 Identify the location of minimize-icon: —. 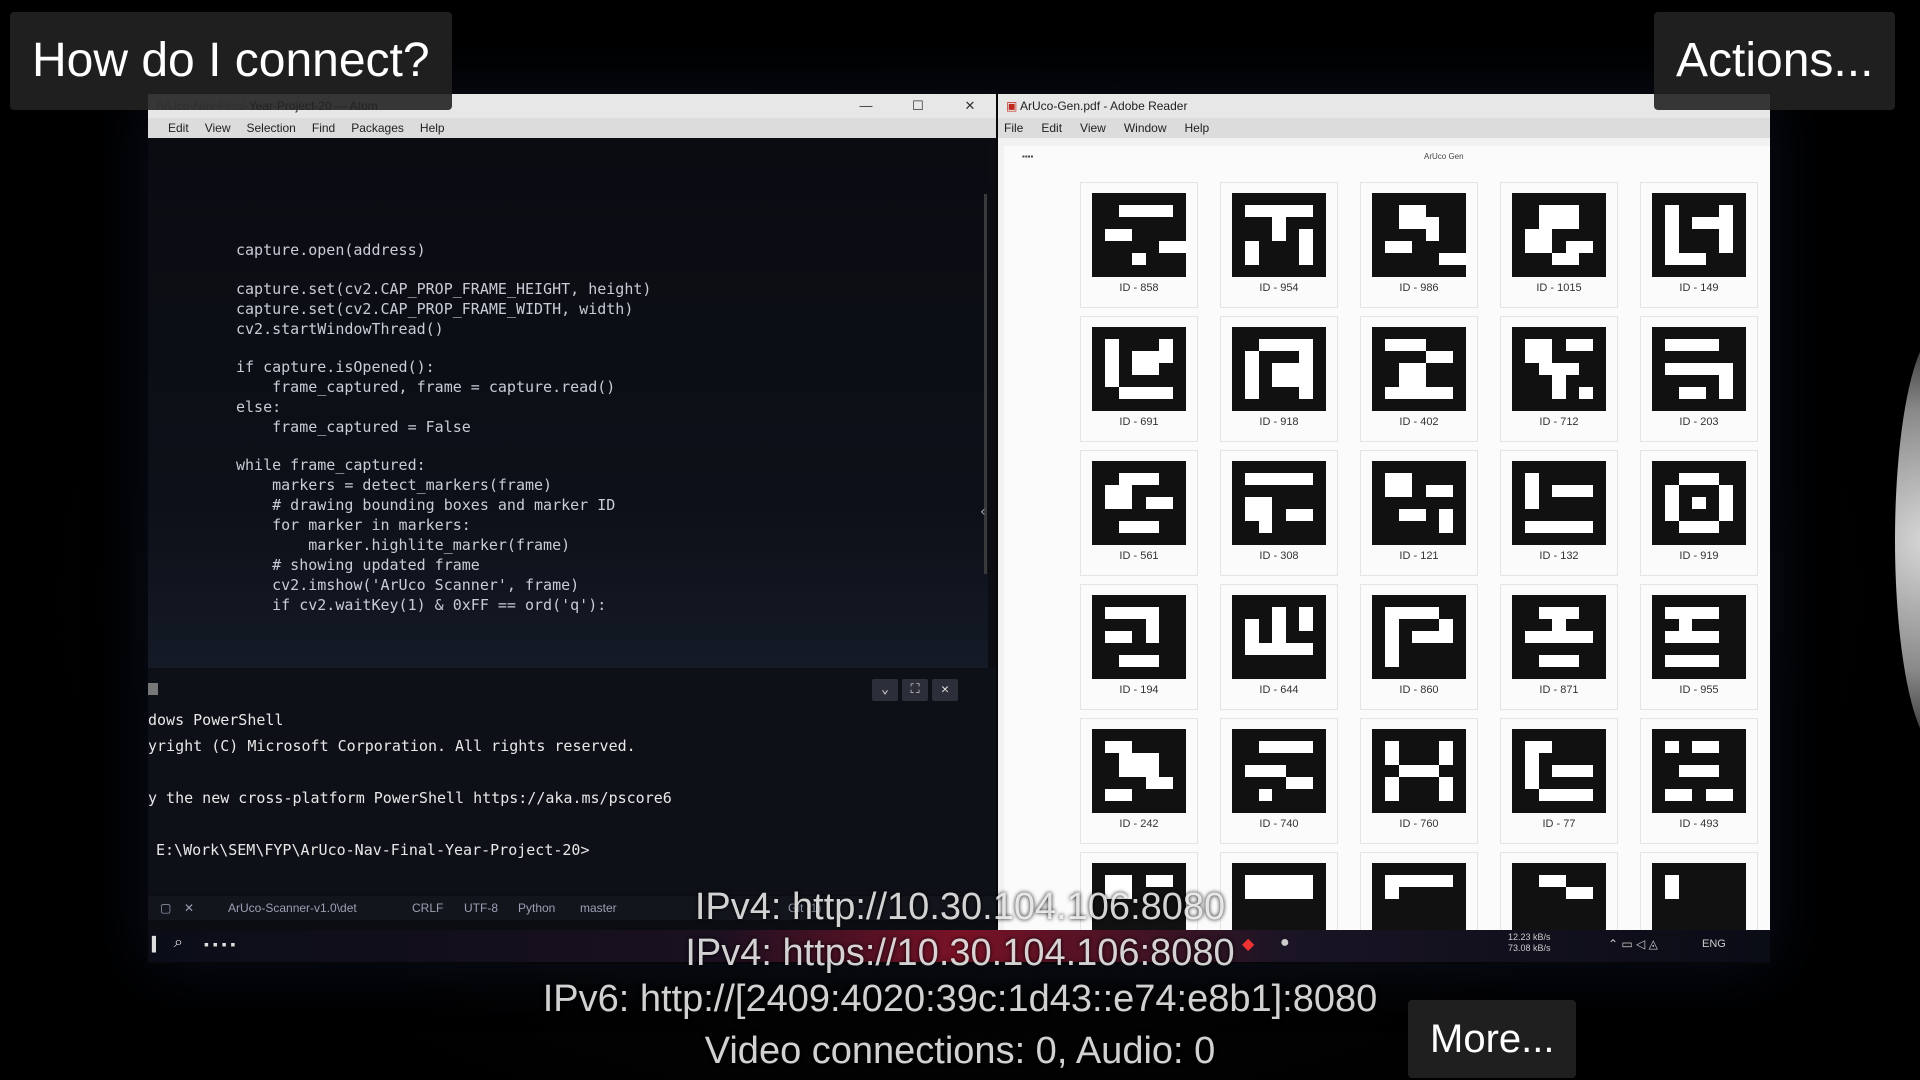
(866, 106).